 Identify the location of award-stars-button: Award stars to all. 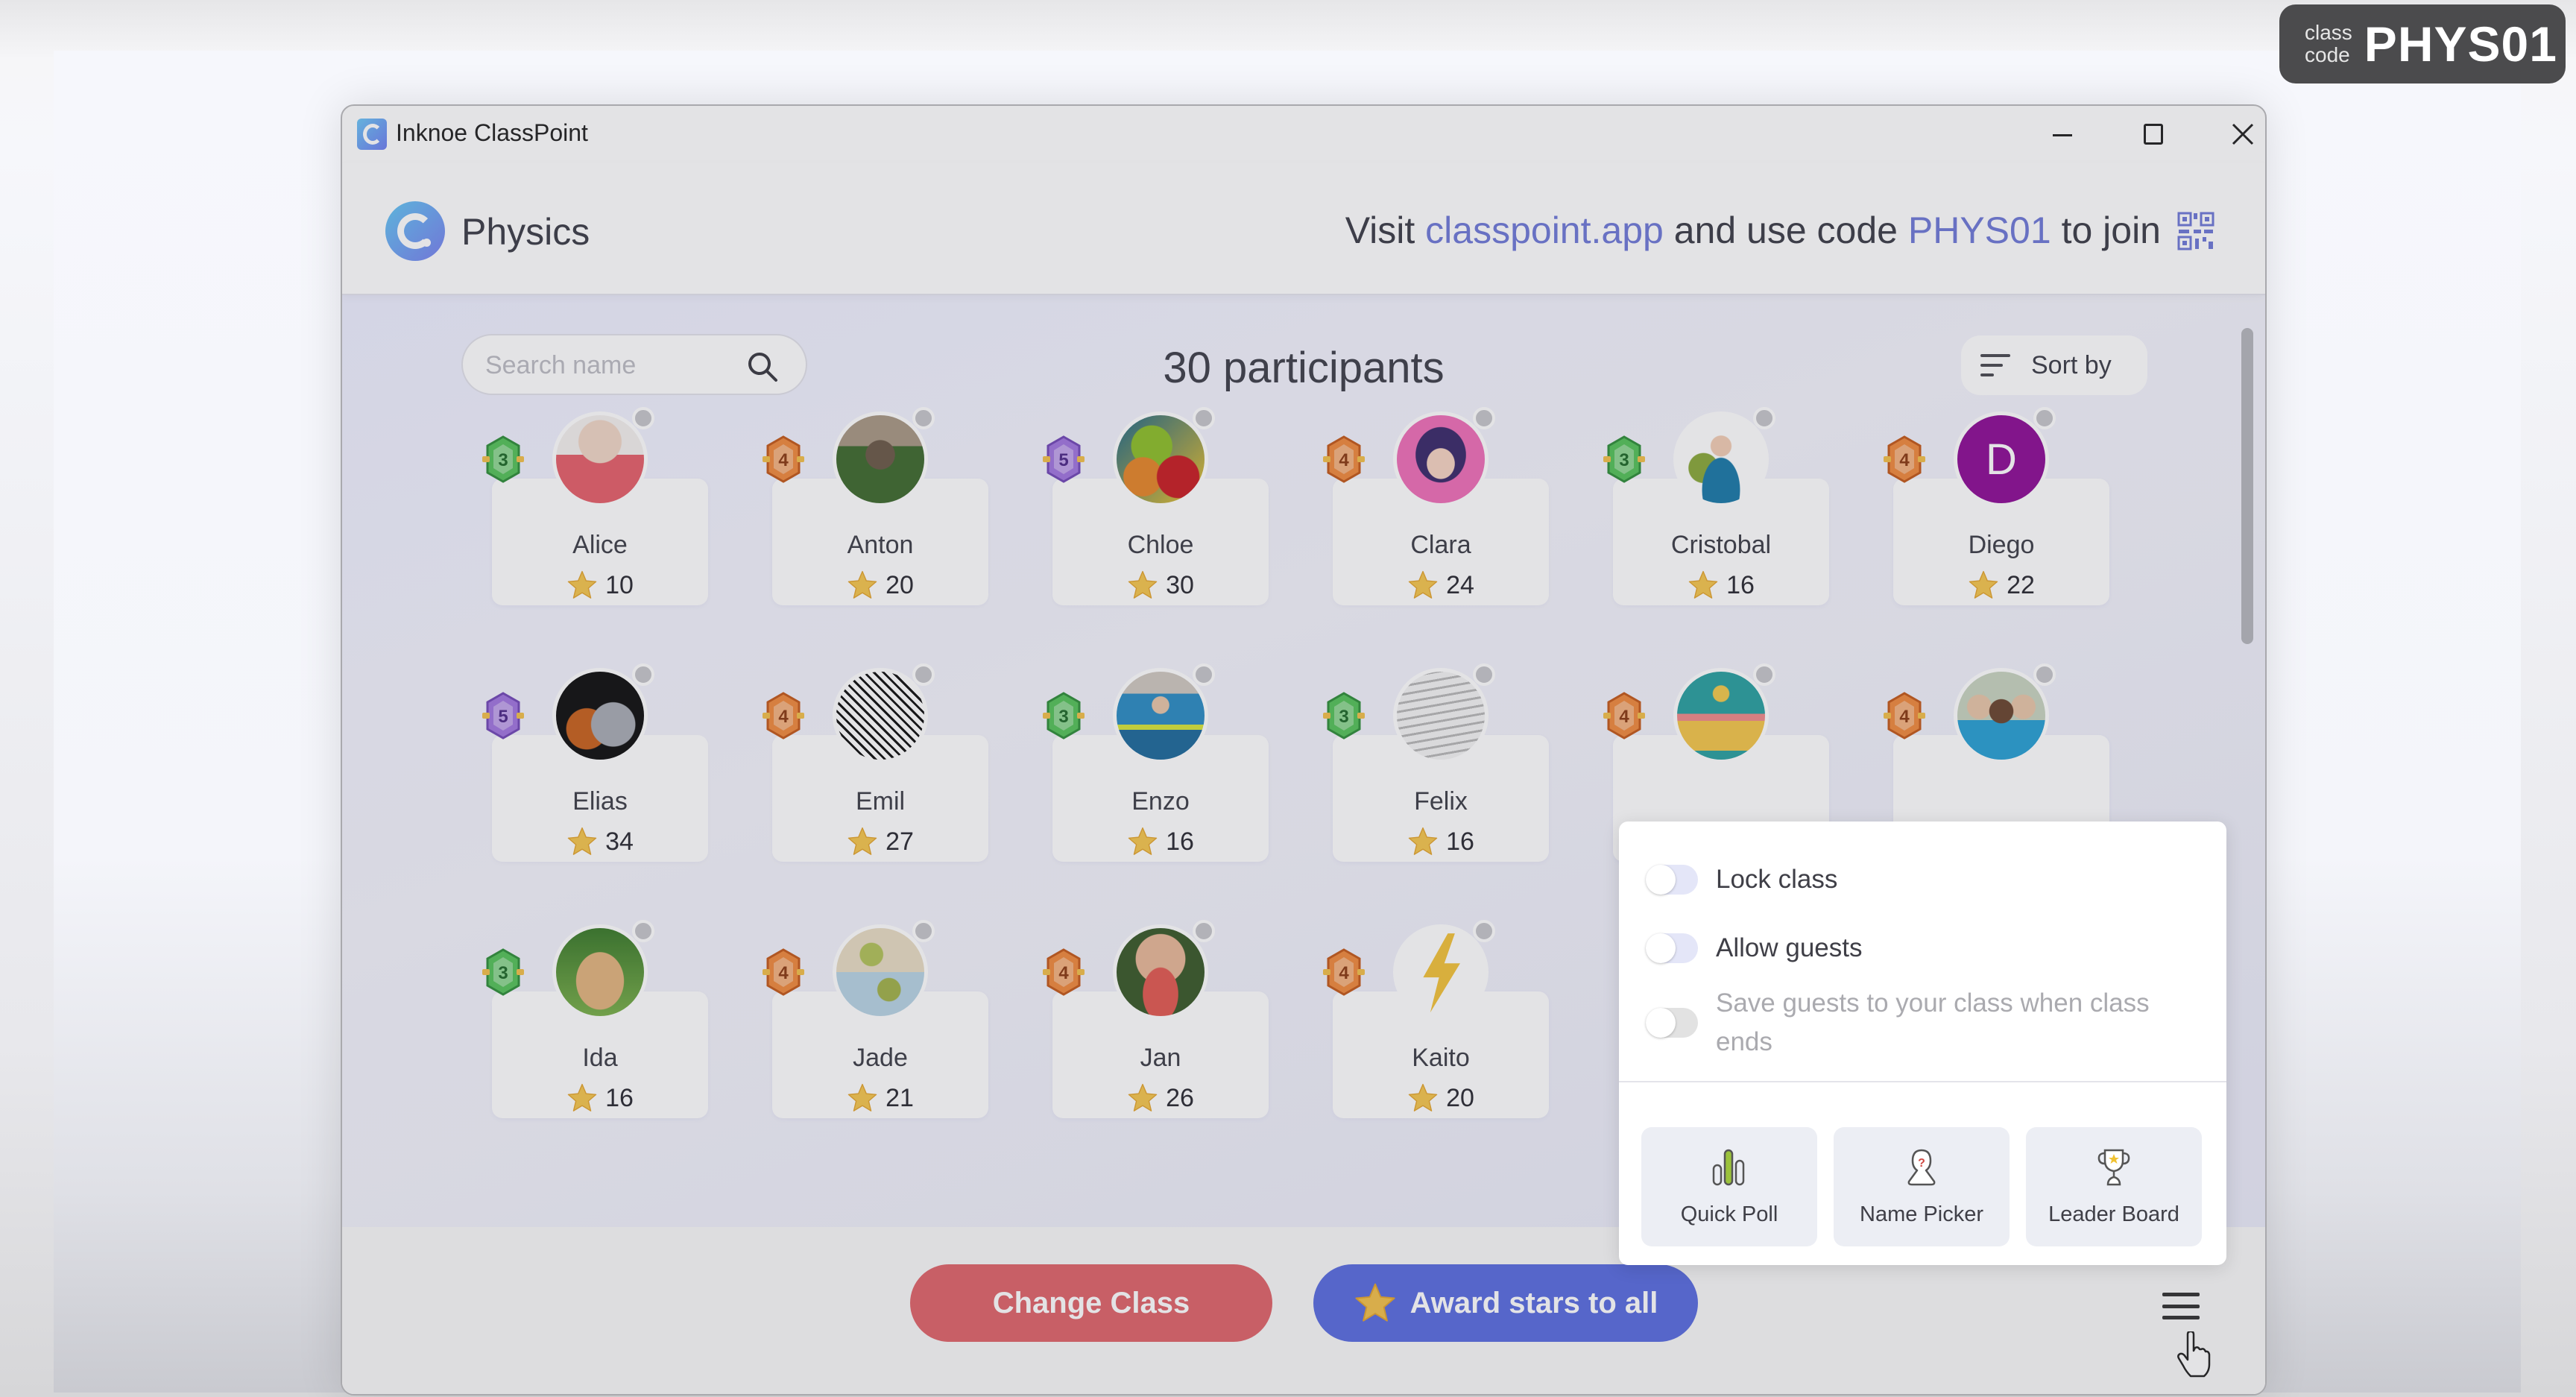
(1505, 1303).